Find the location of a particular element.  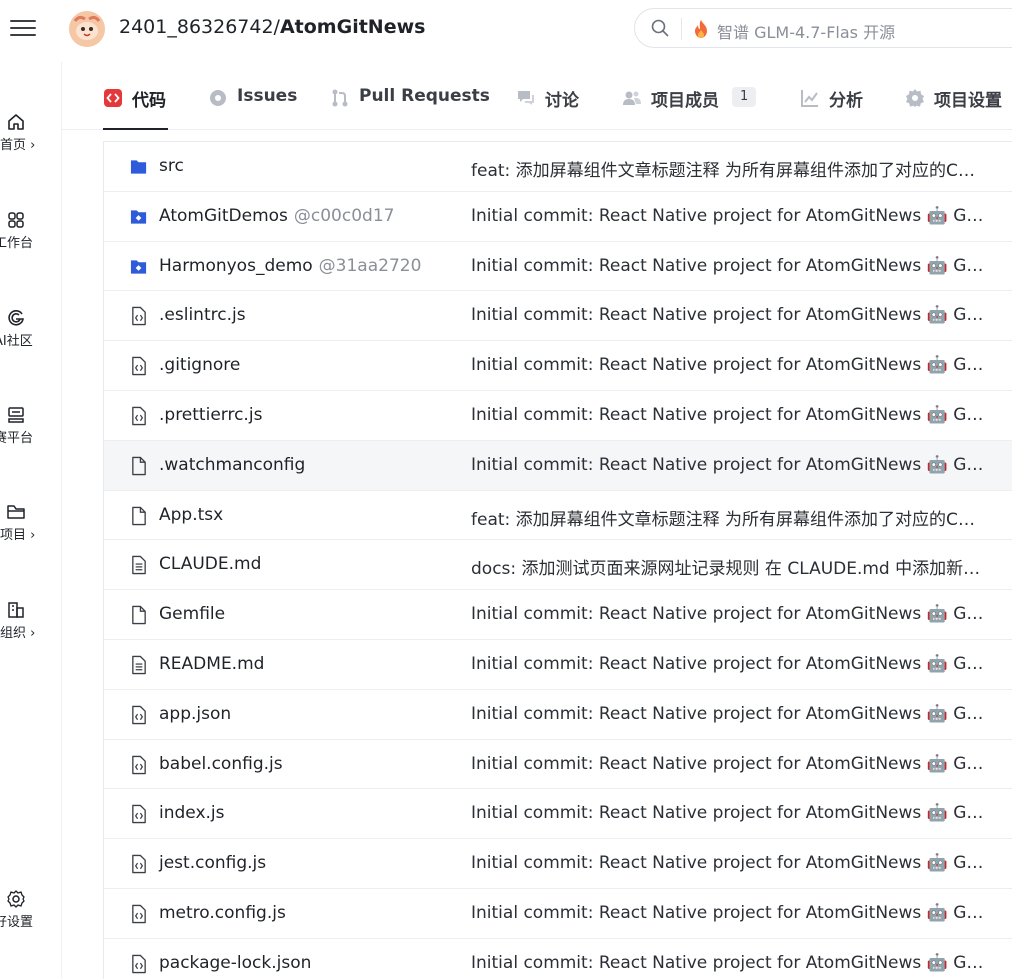

file-name-link: src is located at coordinates (171, 166).